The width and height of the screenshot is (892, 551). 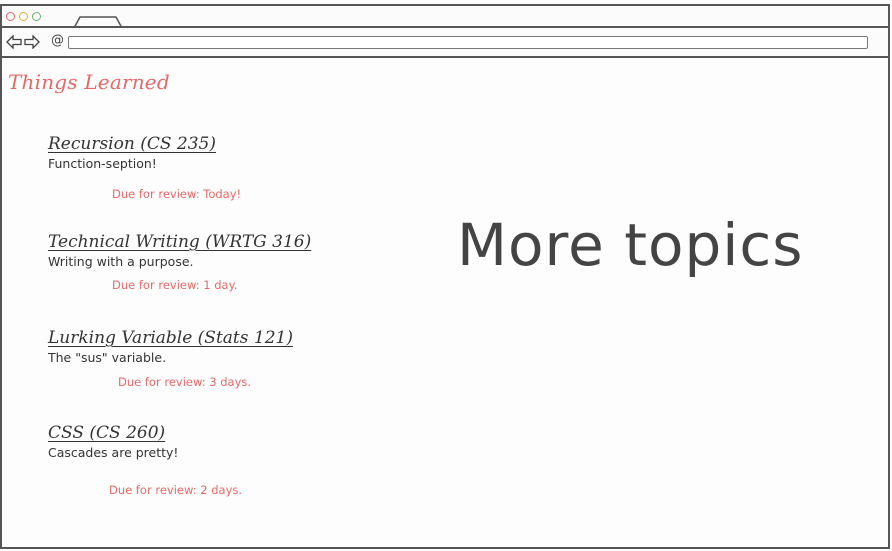 I want to click on topic-card: CSS (CS 260) Cascades are pretty!, so click(x=113, y=441).